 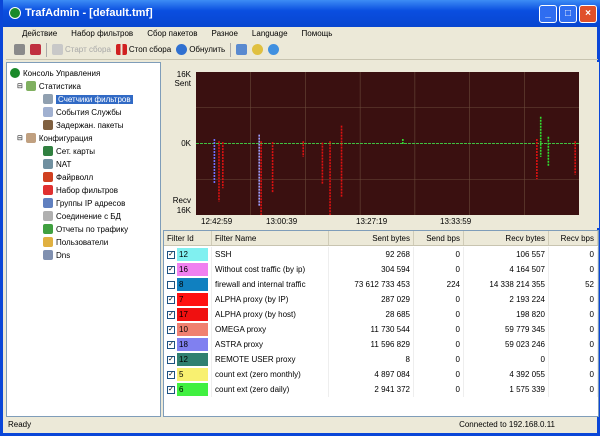 I want to click on tree-statistics: ⊟ Статистика, so click(x=49, y=86).